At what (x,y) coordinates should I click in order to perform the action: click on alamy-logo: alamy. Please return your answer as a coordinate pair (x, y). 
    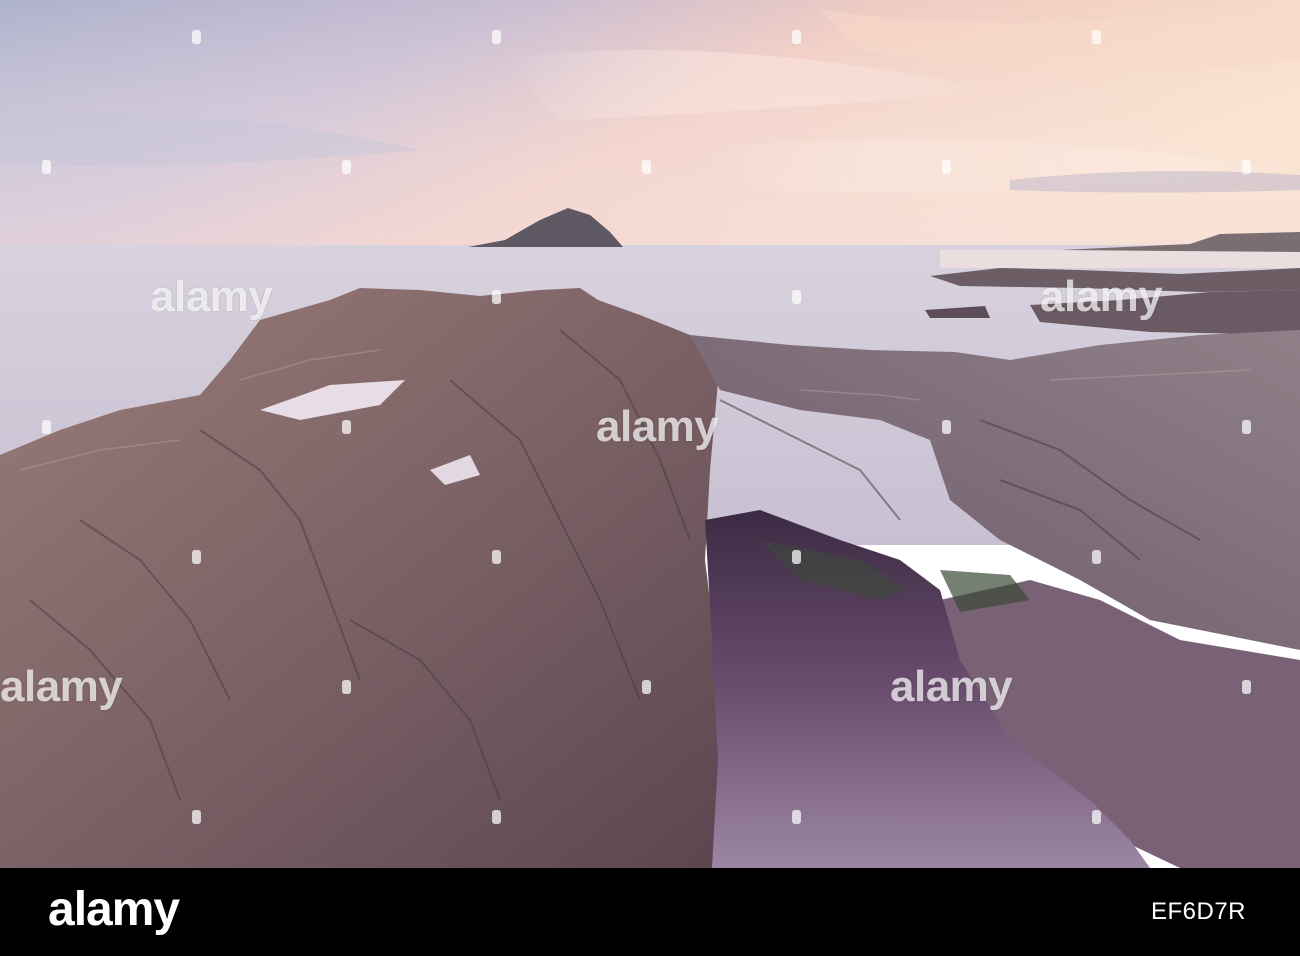
    Looking at the image, I should click on (114, 909).